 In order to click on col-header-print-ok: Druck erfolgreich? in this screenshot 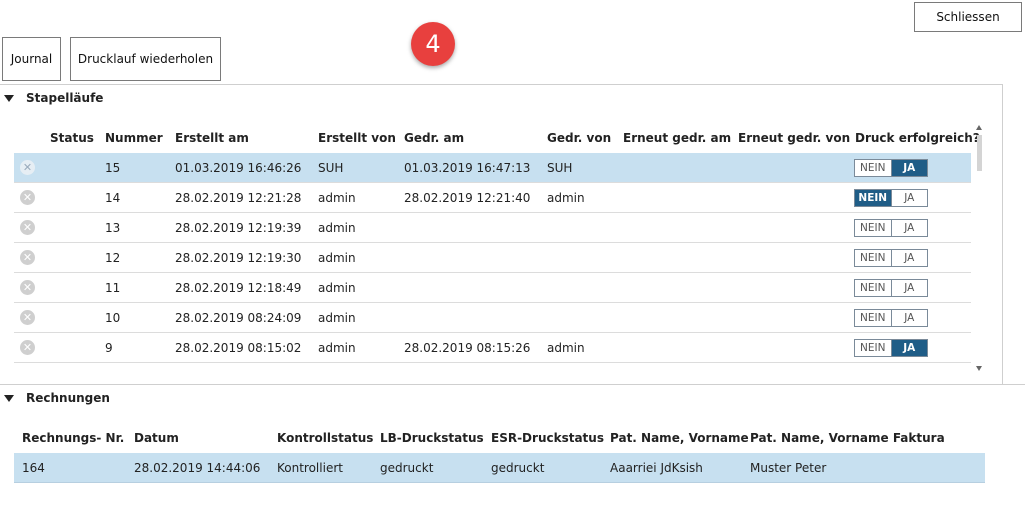, I will do `click(917, 138)`.